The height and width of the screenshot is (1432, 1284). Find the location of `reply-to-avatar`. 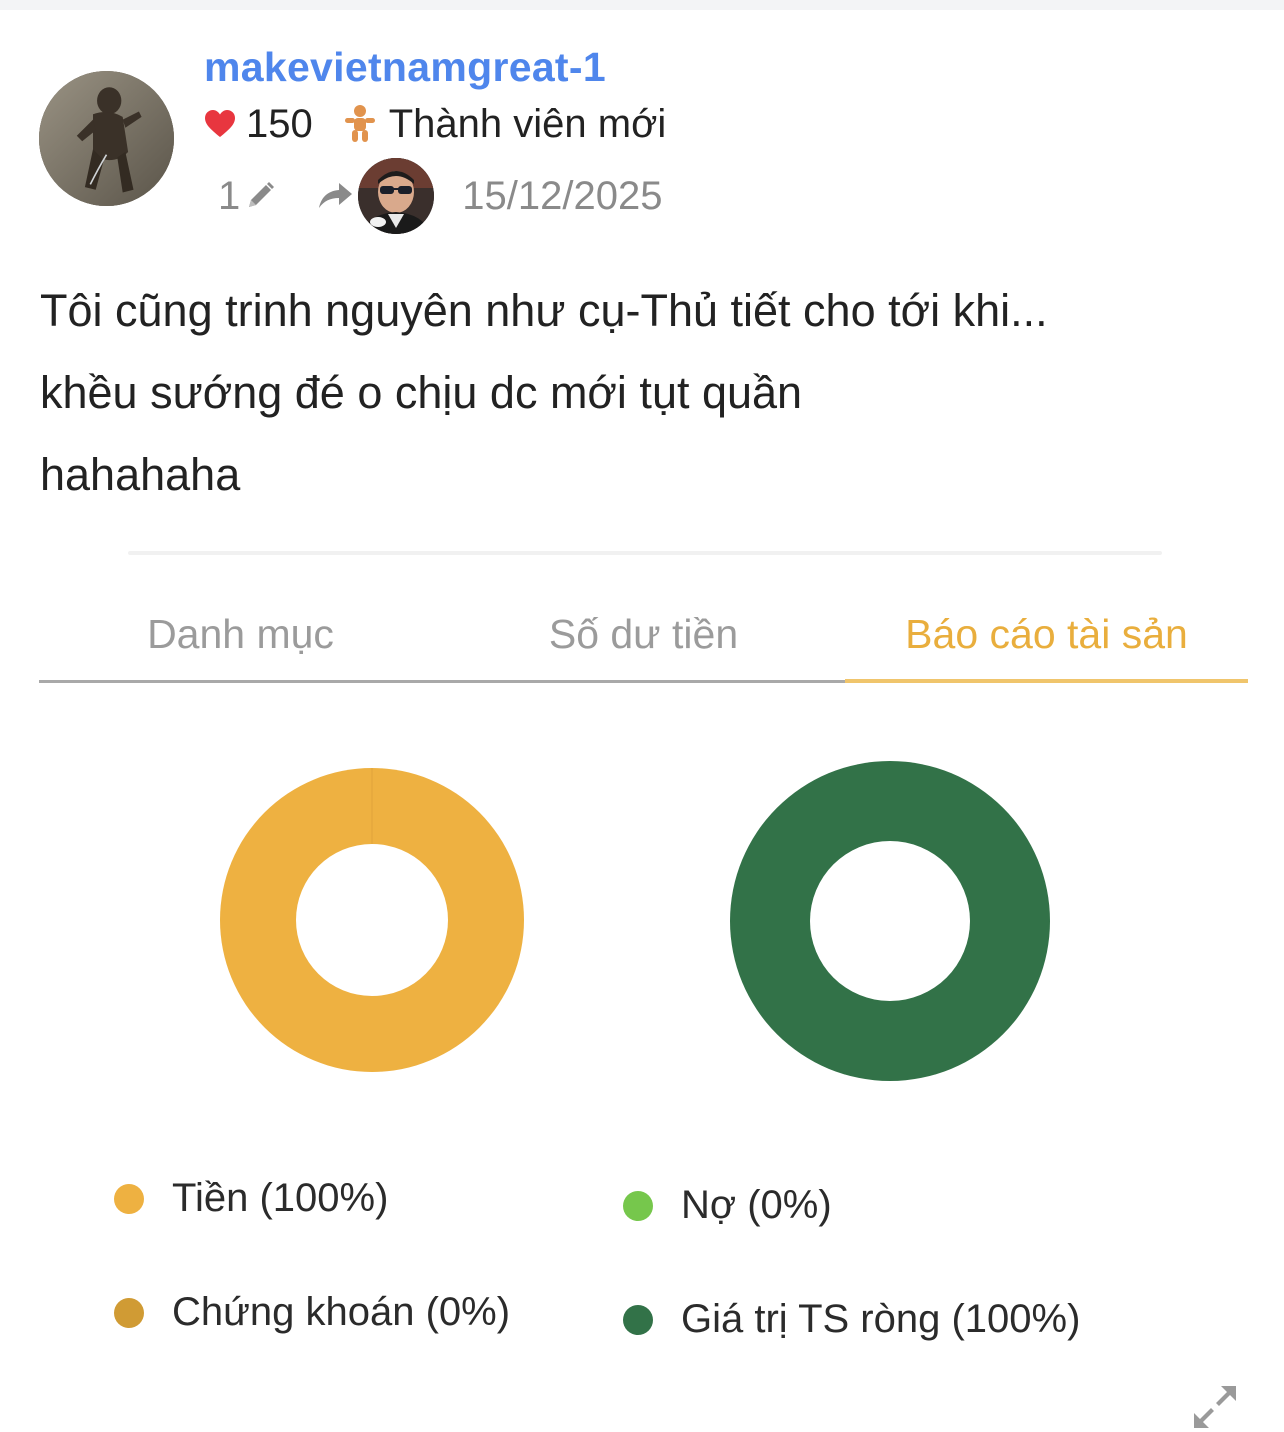

reply-to-avatar is located at coordinates (396, 196).